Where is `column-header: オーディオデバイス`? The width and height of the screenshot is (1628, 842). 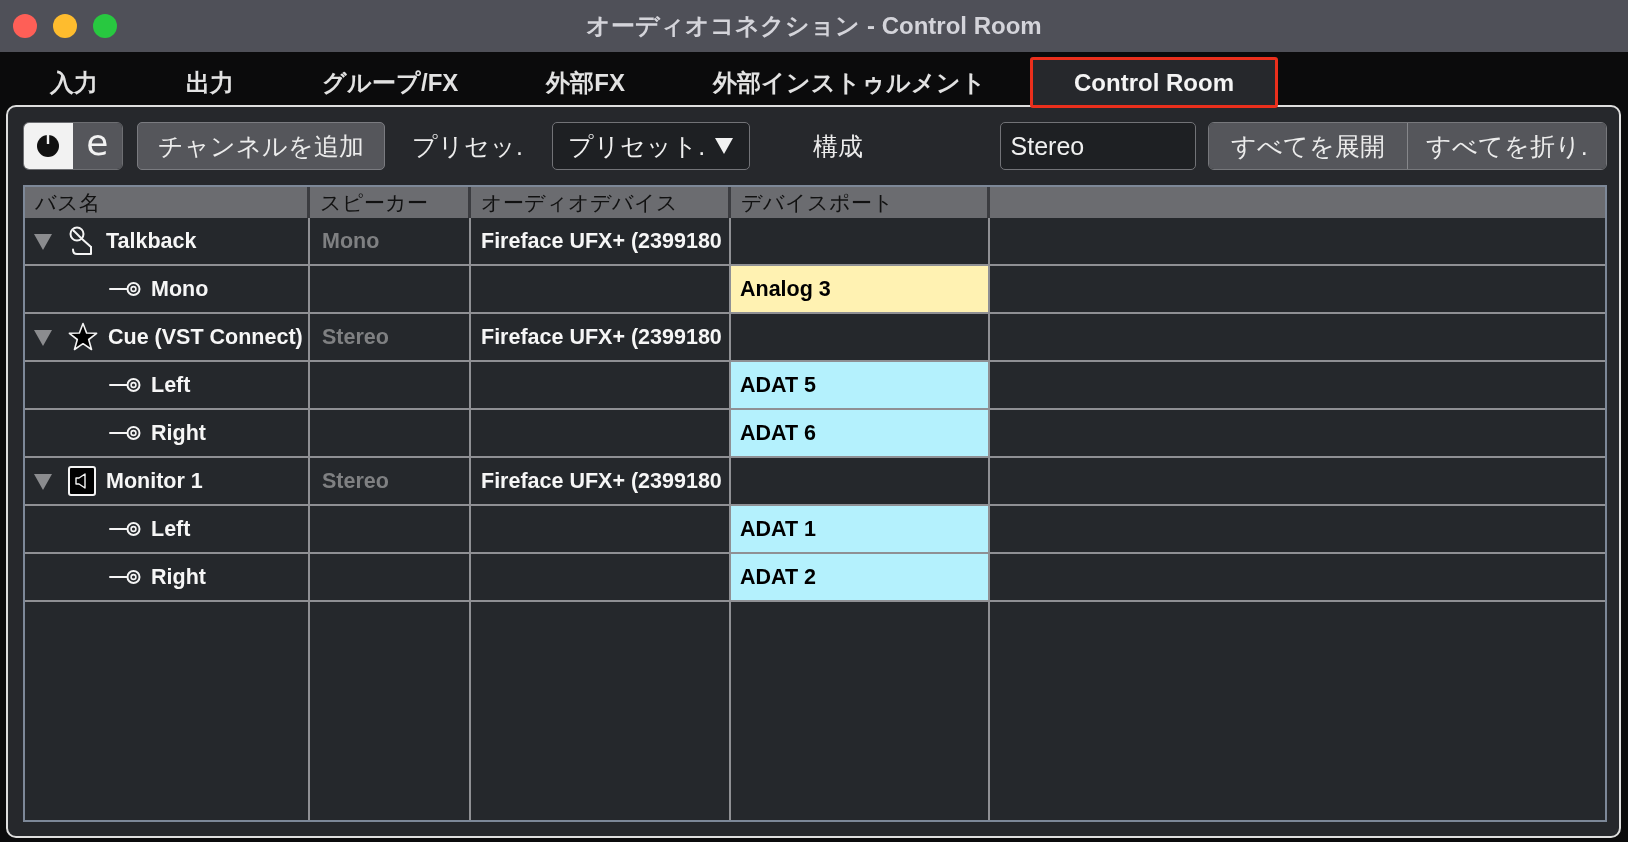
column-header: オーディオデバイス is located at coordinates (601, 202).